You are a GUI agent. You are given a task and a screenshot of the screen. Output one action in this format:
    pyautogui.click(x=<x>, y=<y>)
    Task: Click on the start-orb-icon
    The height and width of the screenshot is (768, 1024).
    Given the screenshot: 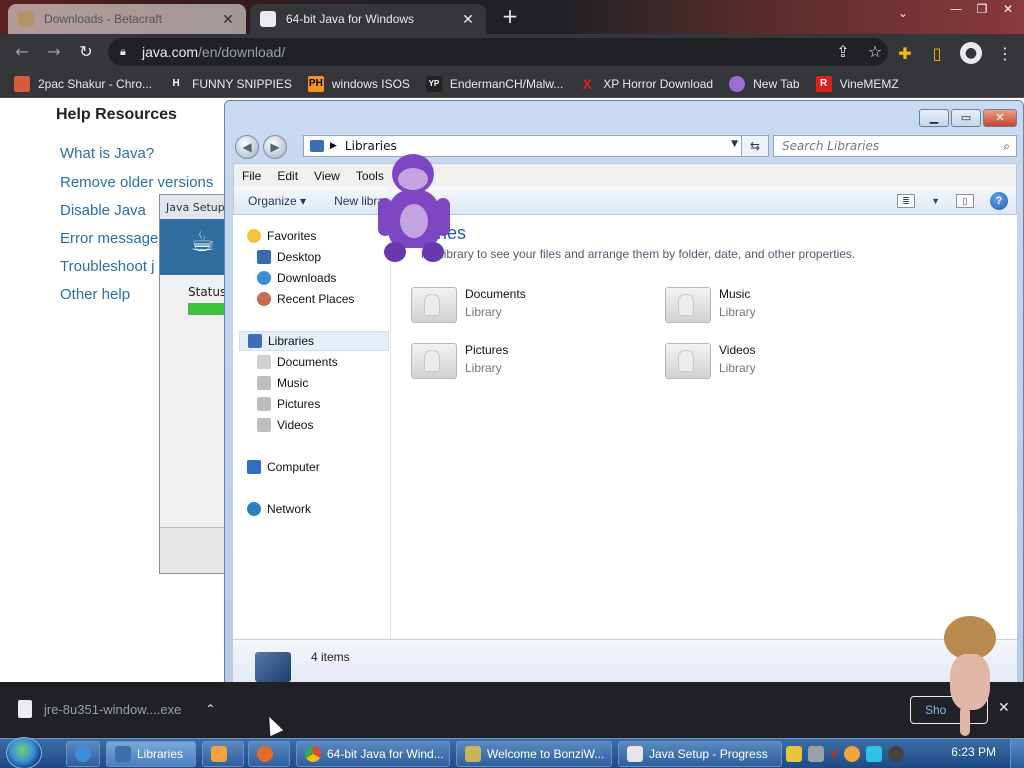 What is the action you would take?
    pyautogui.click(x=24, y=752)
    